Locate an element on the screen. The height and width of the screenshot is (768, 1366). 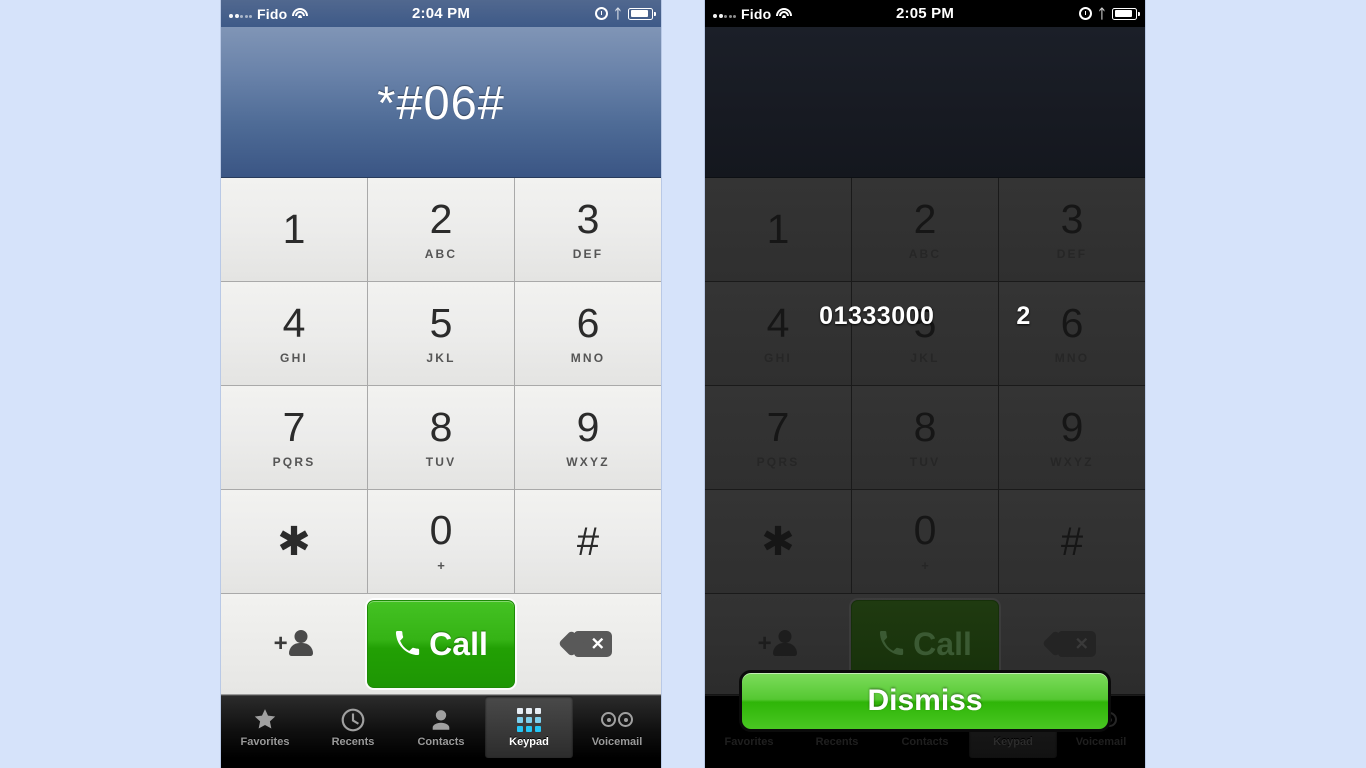
clock-icon is located at coordinates (353, 719).